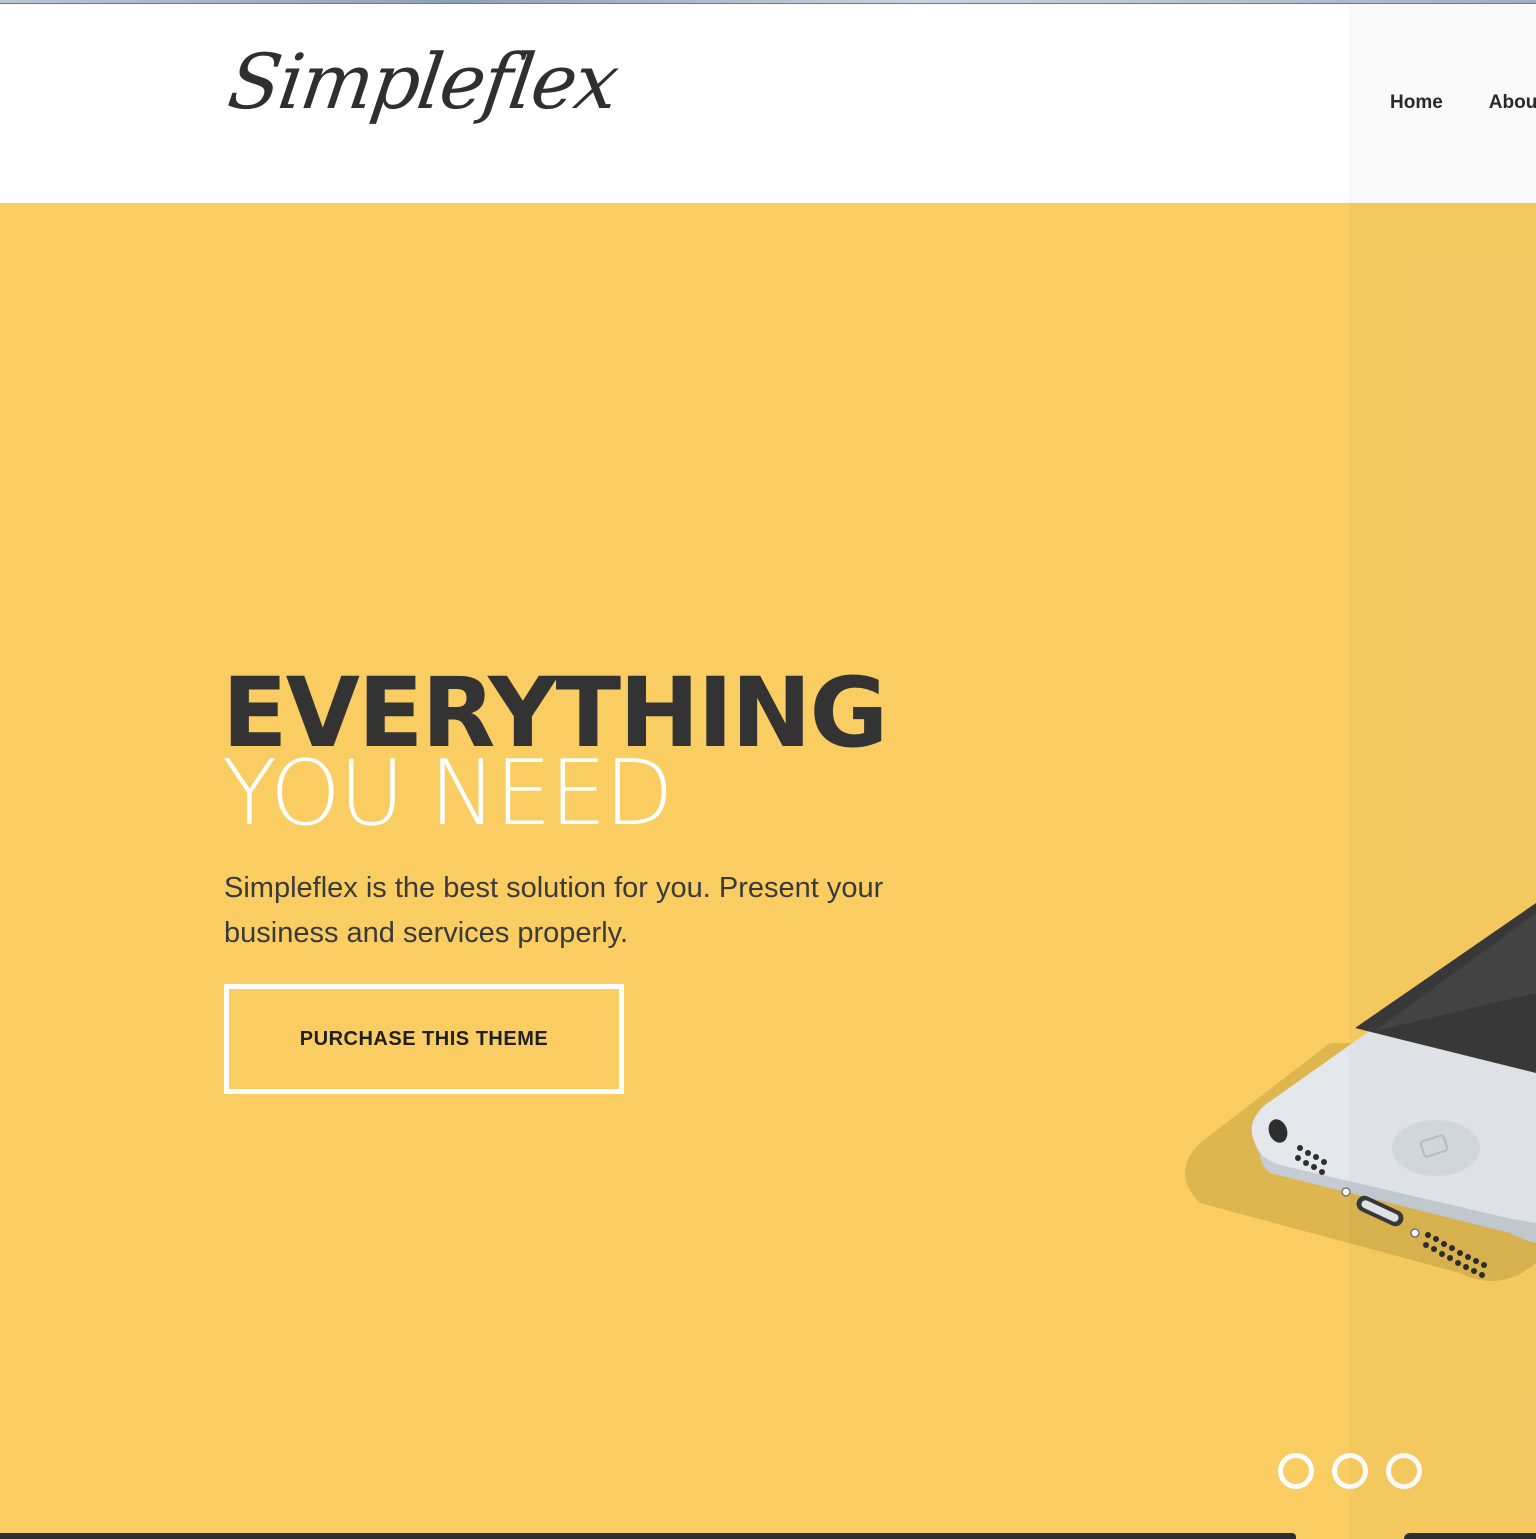 The height and width of the screenshot is (1539, 1536). What do you see at coordinates (1512, 103) in the screenshot?
I see `nav-item-about: Abou` at bounding box center [1512, 103].